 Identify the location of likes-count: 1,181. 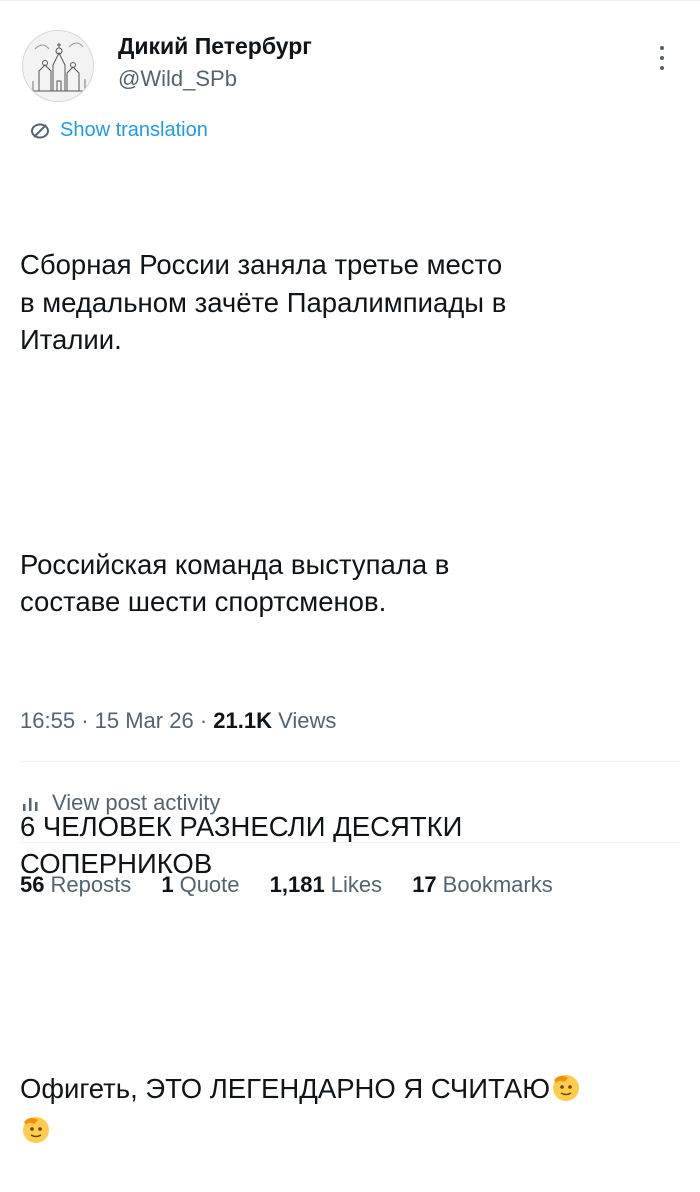
(297, 884).